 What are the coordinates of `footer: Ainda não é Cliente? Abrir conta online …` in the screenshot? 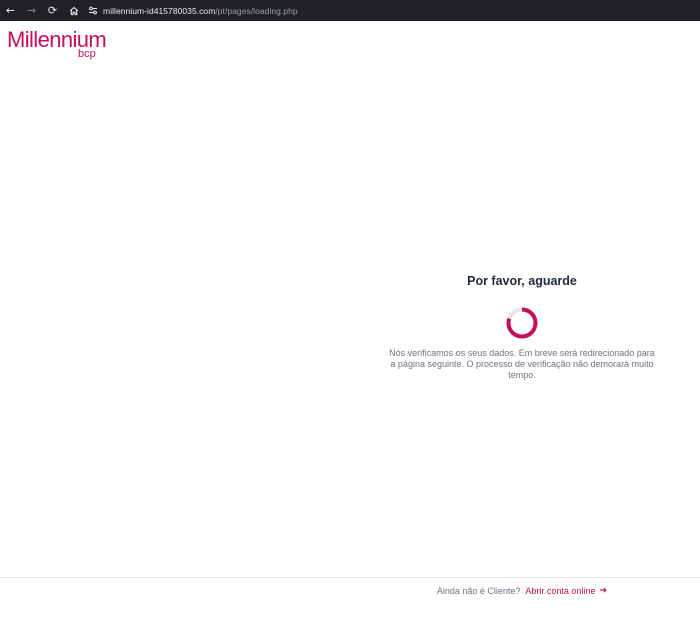 It's located at (350, 597).